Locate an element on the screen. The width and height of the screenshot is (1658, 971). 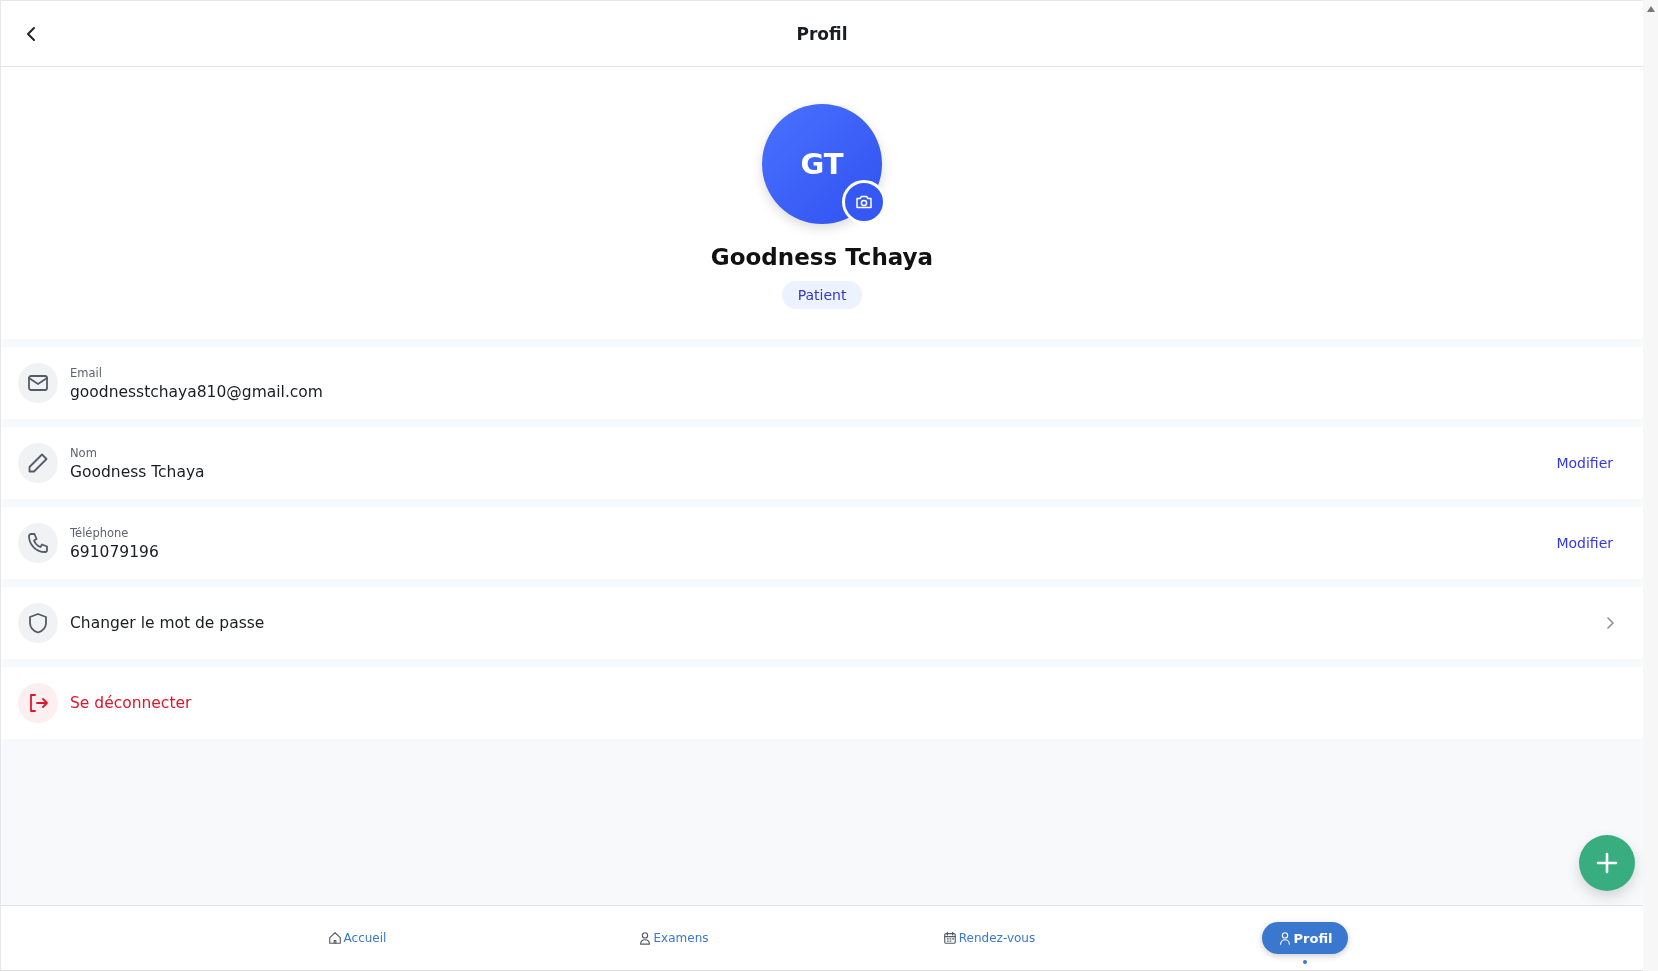
camera-button is located at coordinates (864, 202).